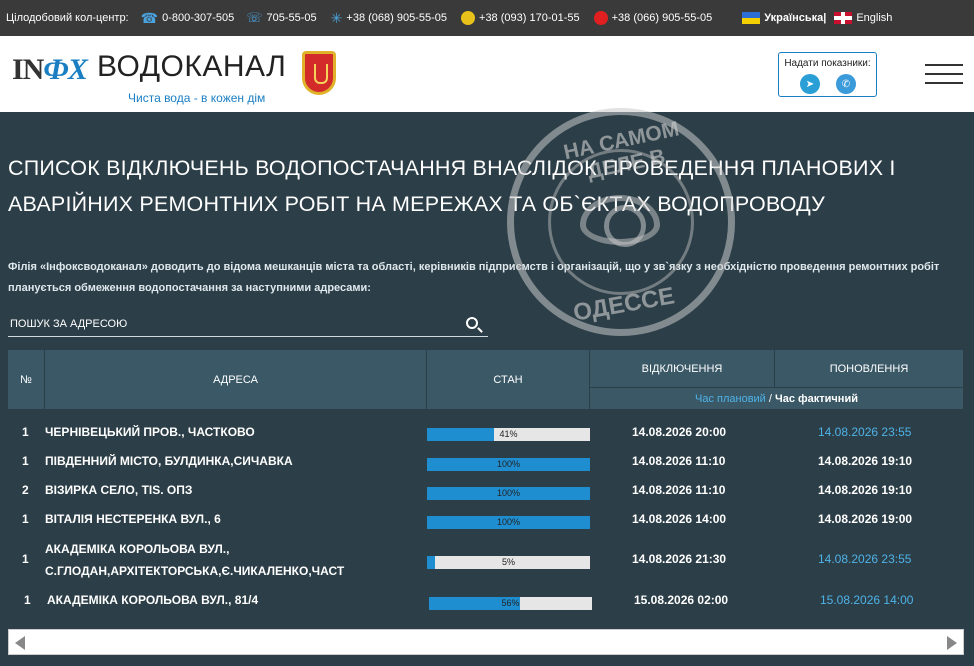  Describe the element at coordinates (20, 643) in the screenshot. I see `scroll-left-icon` at that location.